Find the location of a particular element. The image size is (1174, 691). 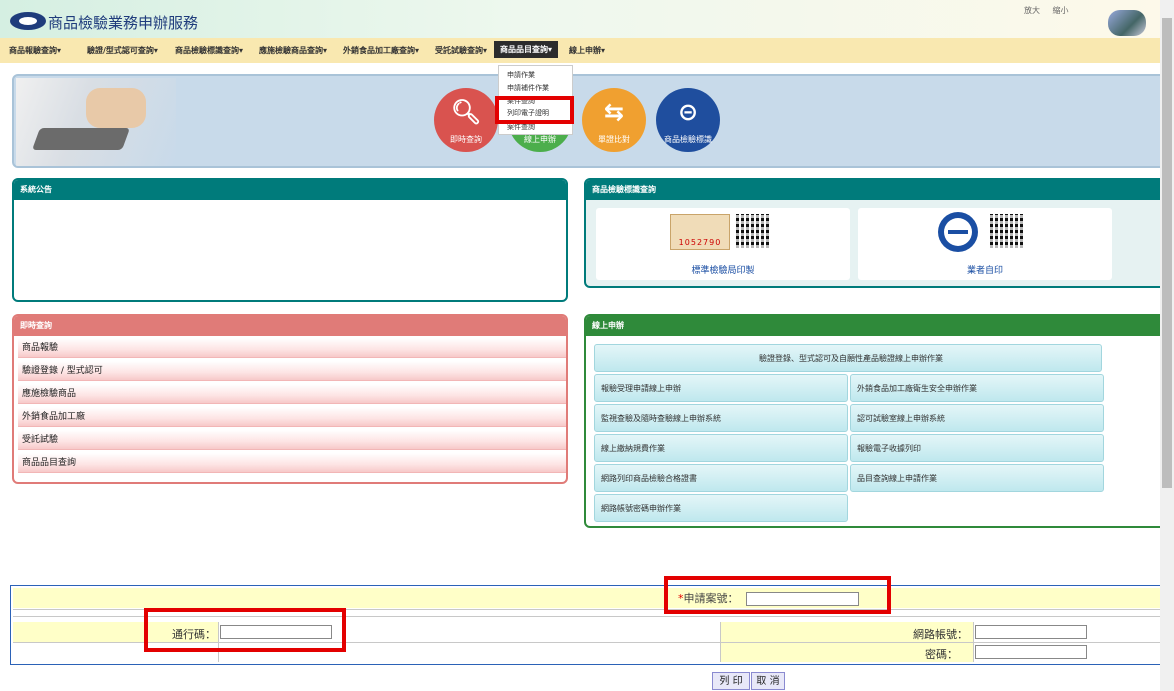

nav-item-verification-query: 驗證/型式認可查詢▾ is located at coordinates (122, 50).